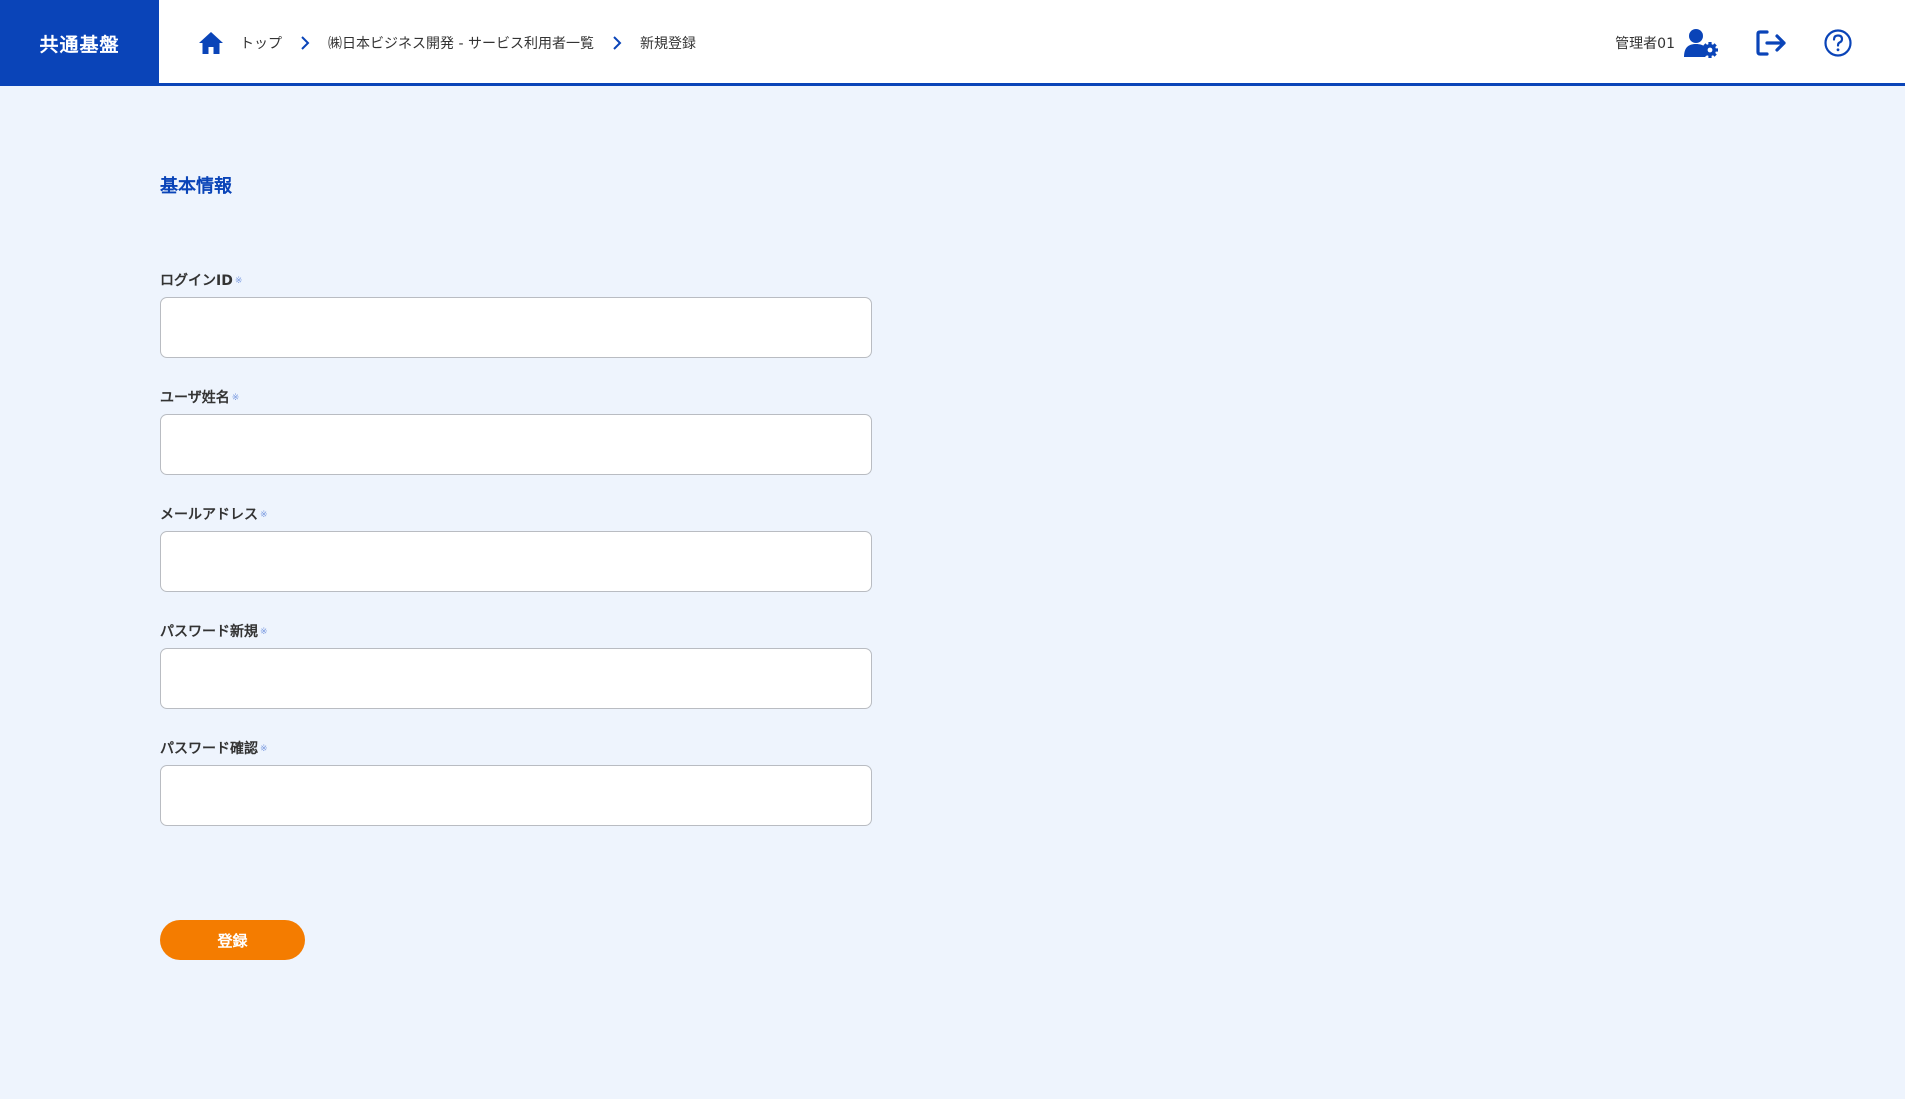 This screenshot has height=1099, width=1905. Describe the element at coordinates (1838, 43) in the screenshot. I see `question-circle-icon` at that location.